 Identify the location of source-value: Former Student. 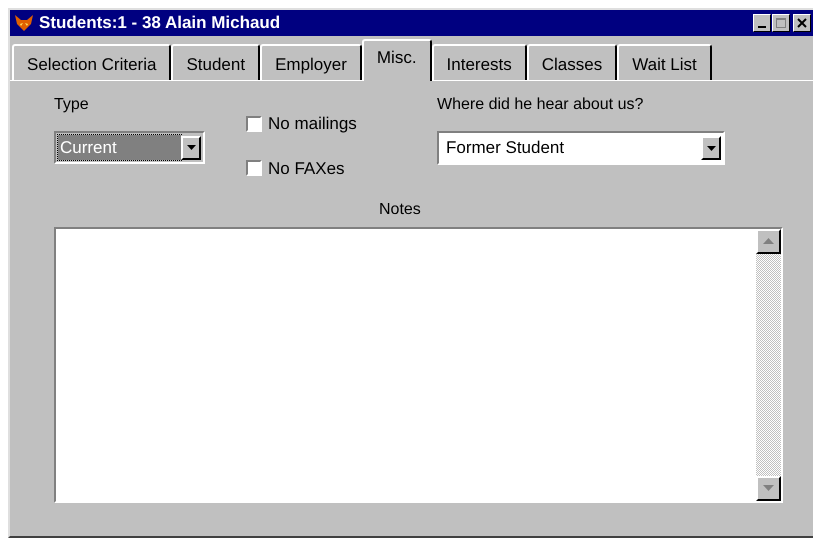
(505, 148).